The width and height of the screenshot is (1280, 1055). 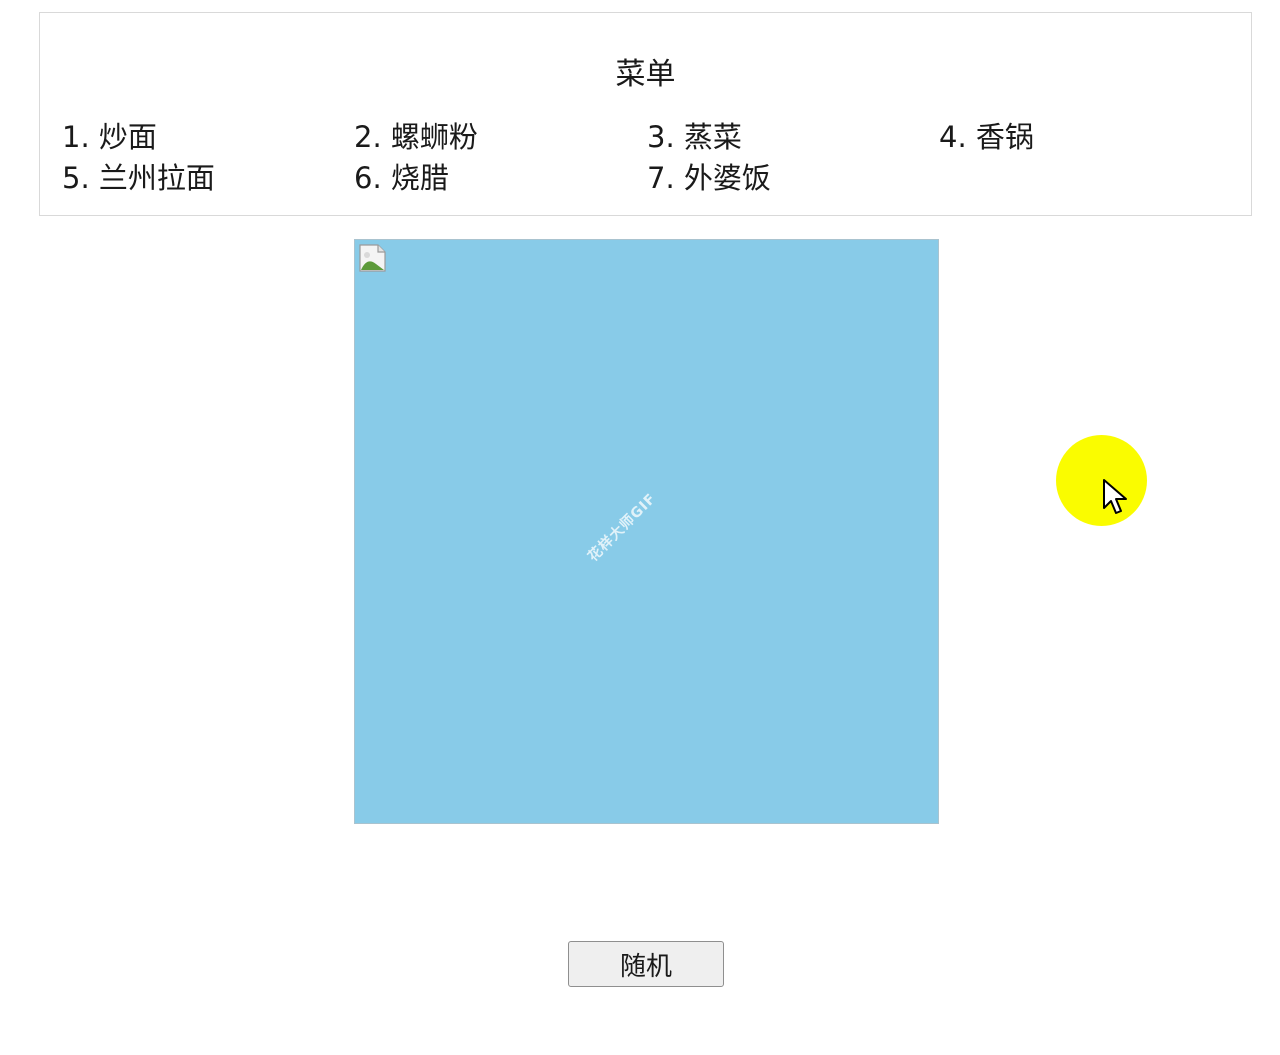 What do you see at coordinates (622, 527) in the screenshot?
I see `watermark-text: 花样大师GIF` at bounding box center [622, 527].